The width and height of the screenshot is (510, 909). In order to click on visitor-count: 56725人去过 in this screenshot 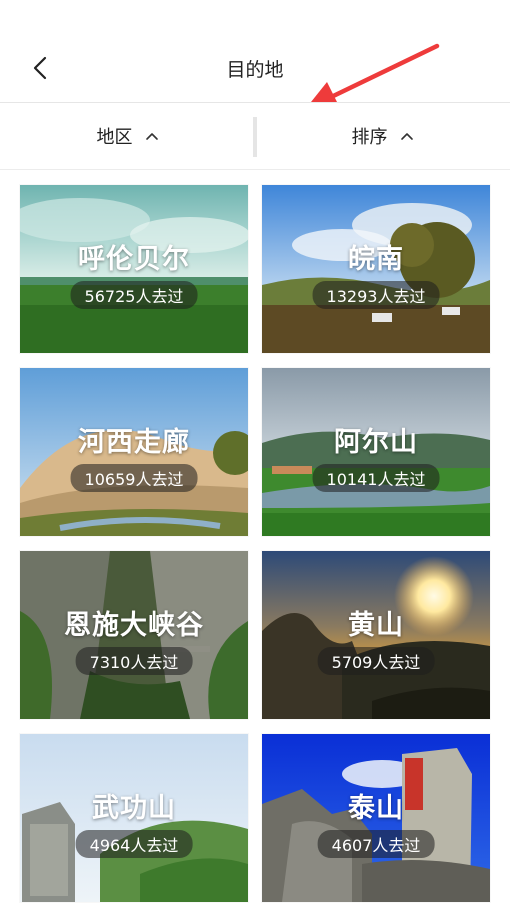, I will do `click(134, 295)`.